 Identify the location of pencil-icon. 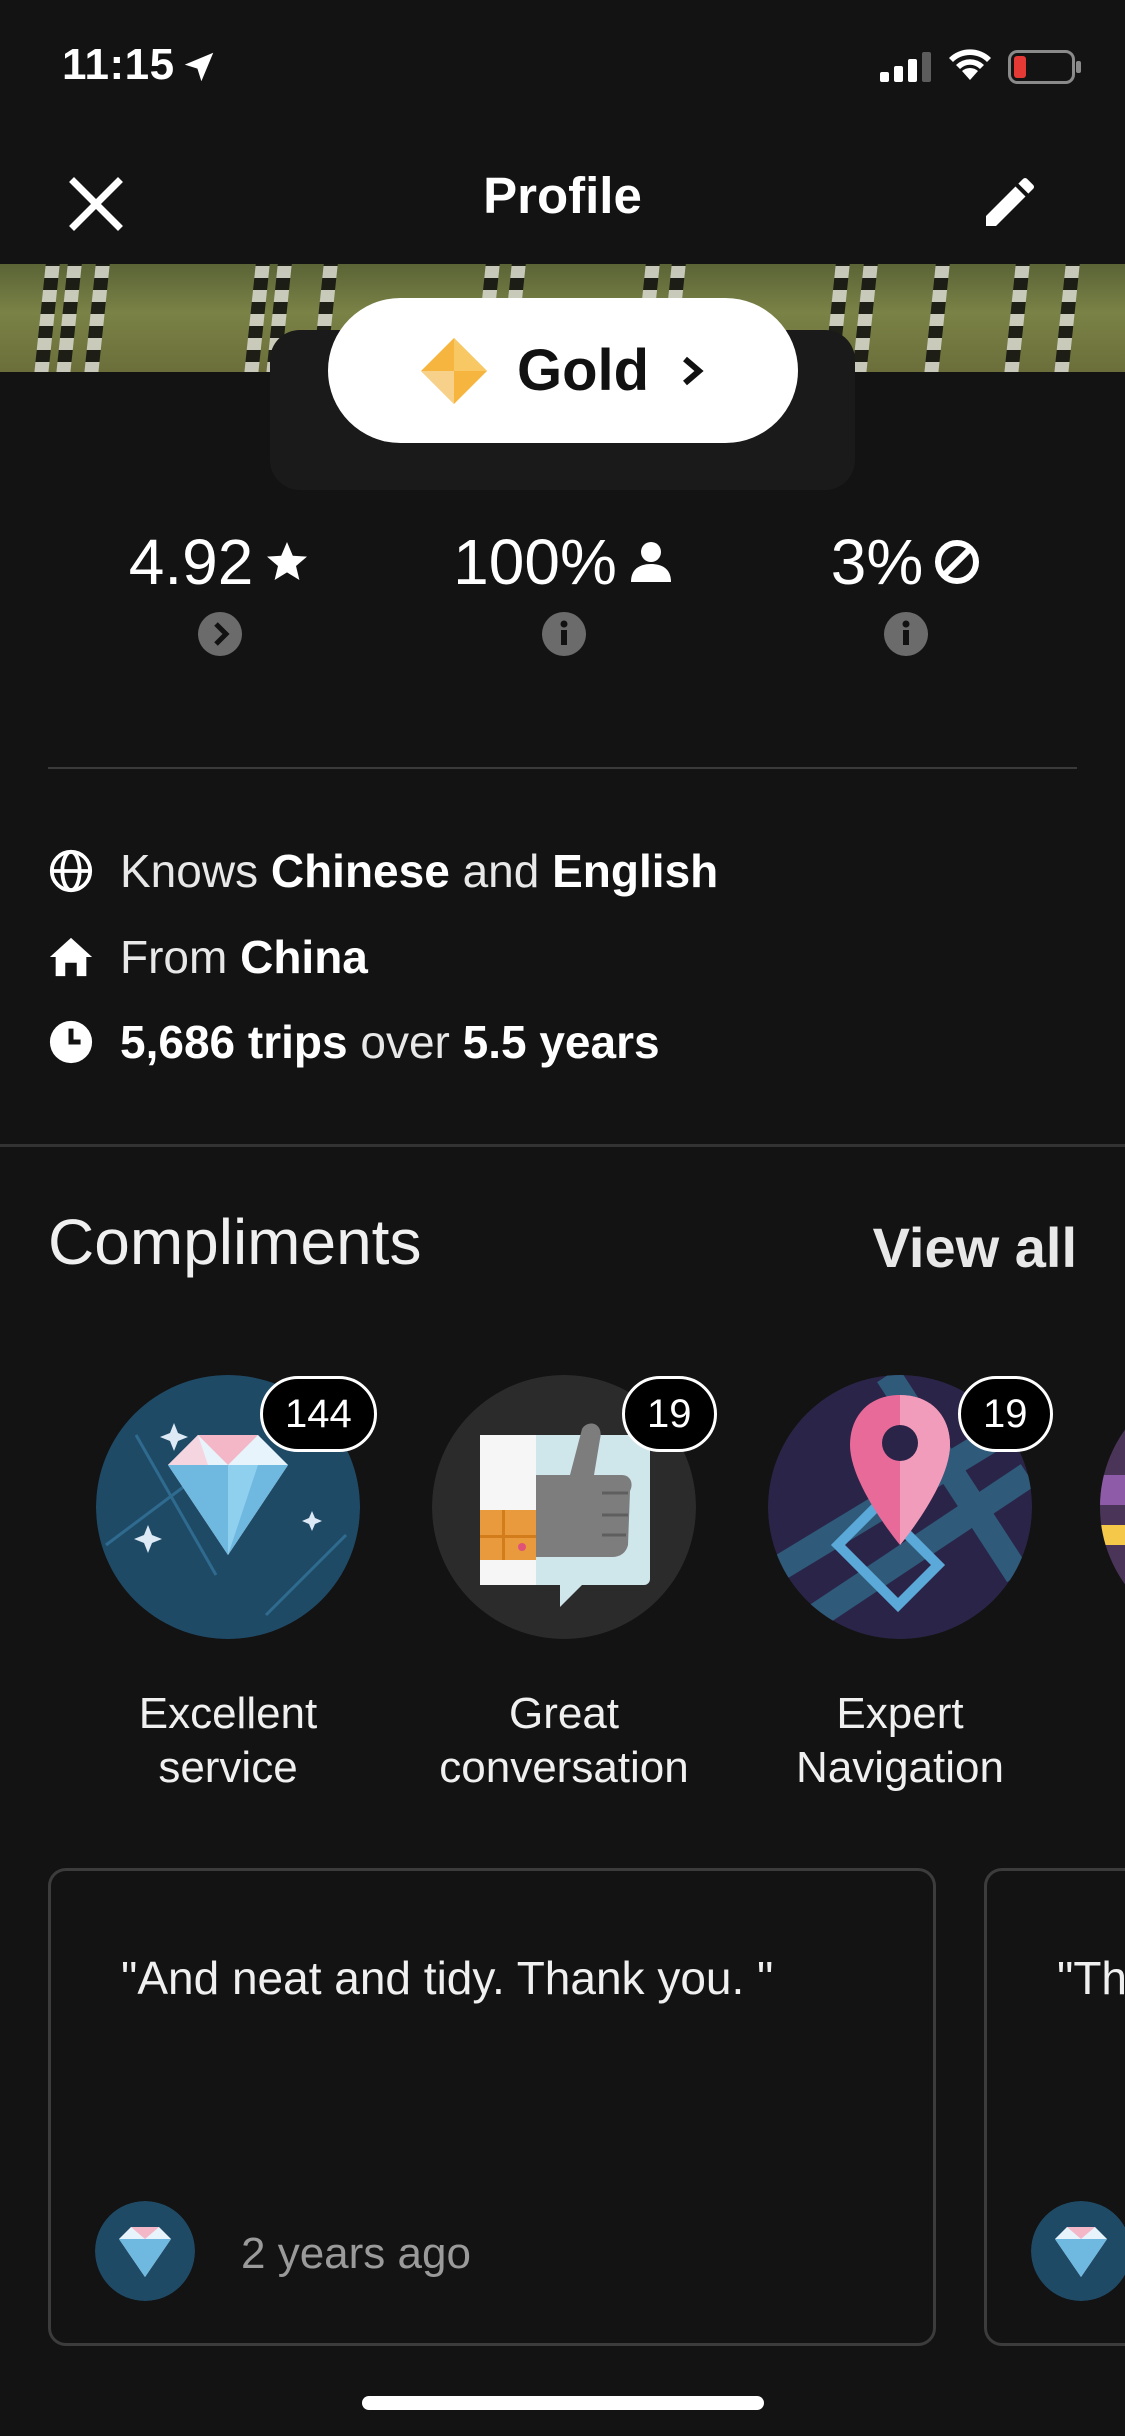
(1010, 201).